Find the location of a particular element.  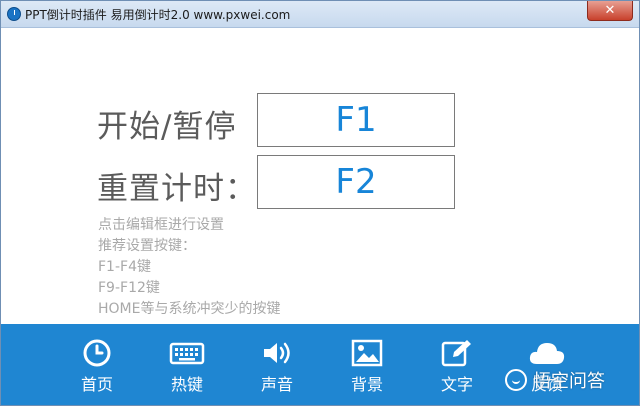

toolbar-sound-button: 声音 is located at coordinates (277, 368).